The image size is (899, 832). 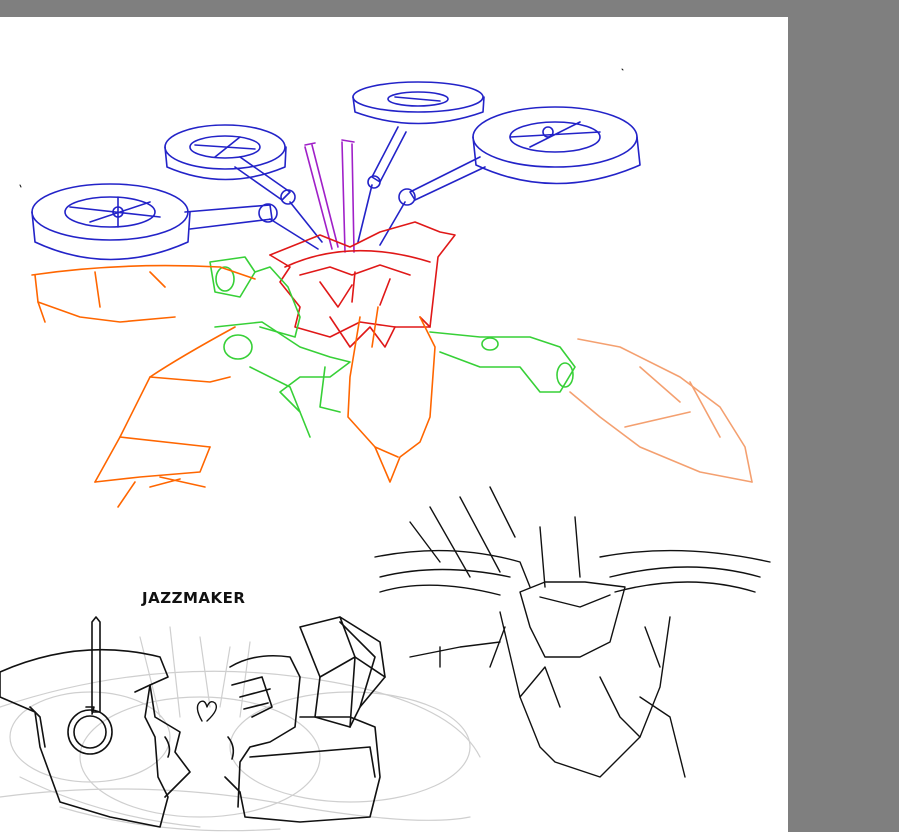 I want to click on rotors, so click(x=336, y=171).